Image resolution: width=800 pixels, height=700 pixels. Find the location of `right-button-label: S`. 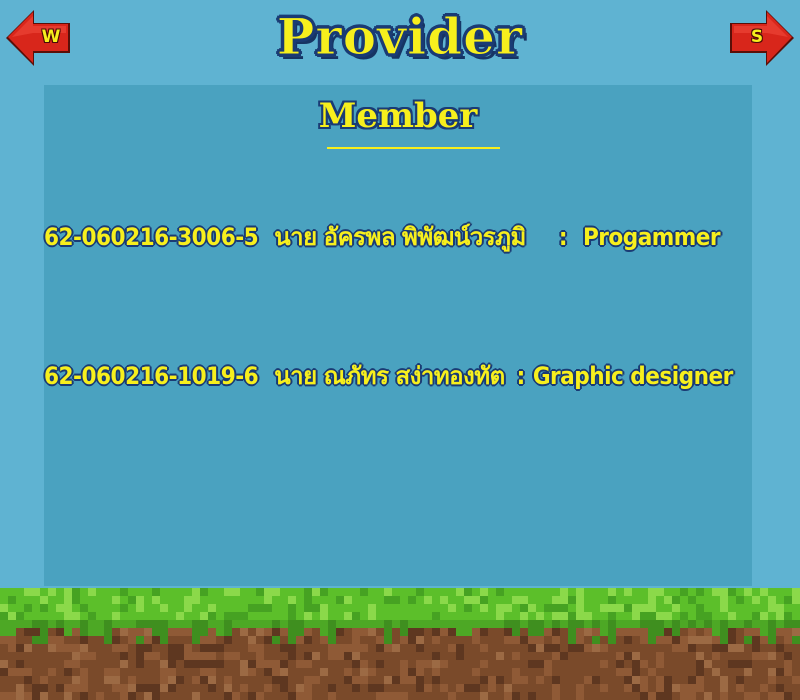

right-button-label: S is located at coordinates (757, 37).